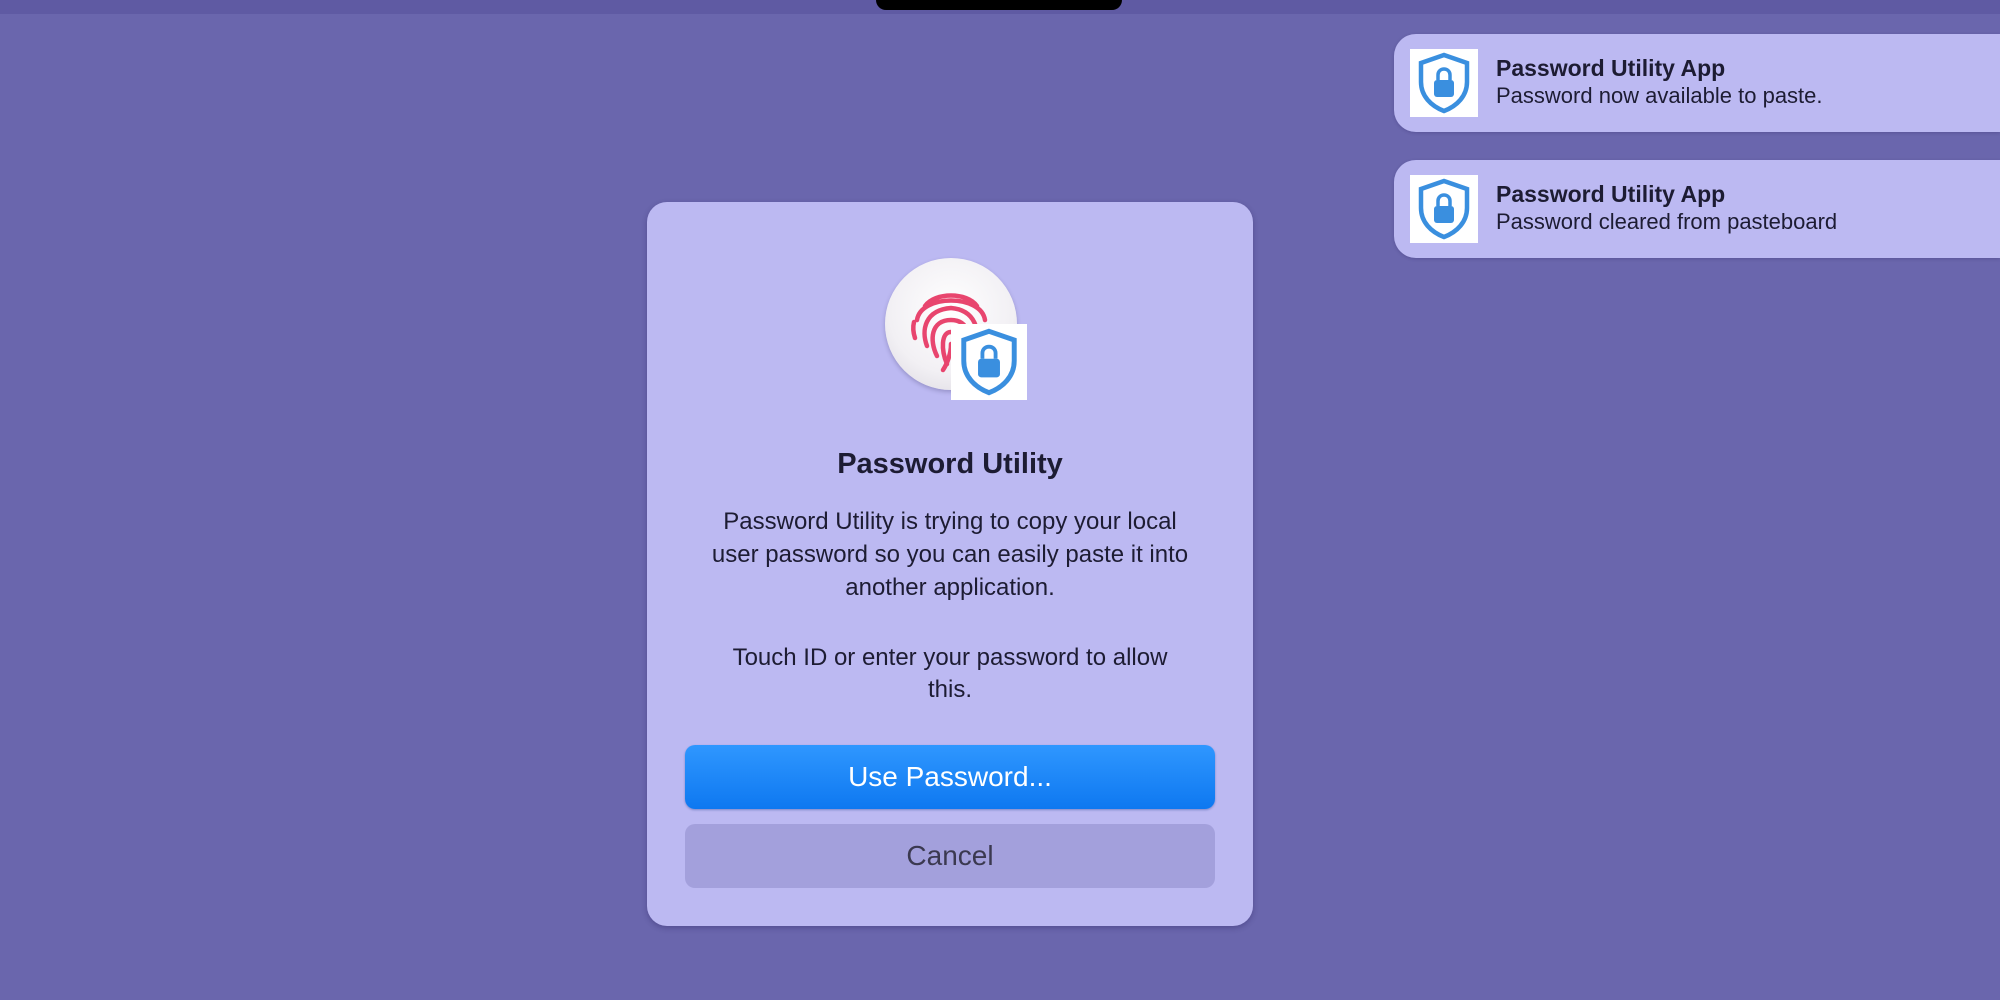 The image size is (2000, 1000). What do you see at coordinates (950, 464) in the screenshot?
I see `dialog-title: Password Utility` at bounding box center [950, 464].